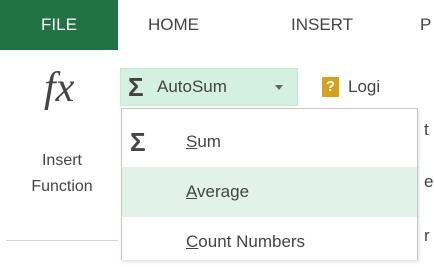 This screenshot has height=267, width=434. I want to click on fx-icon: fx, so click(59, 88).